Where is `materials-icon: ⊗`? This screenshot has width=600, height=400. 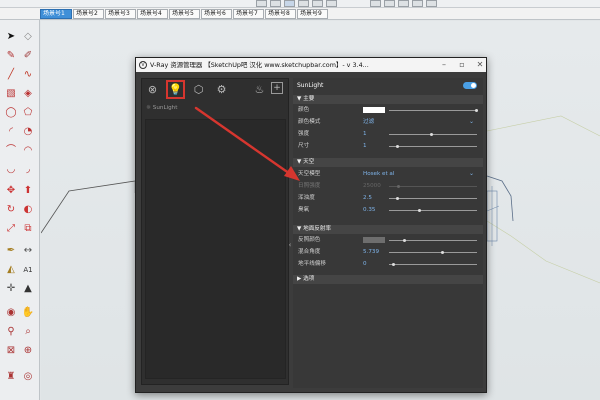
materials-icon: ⊗ is located at coordinates (152, 89).